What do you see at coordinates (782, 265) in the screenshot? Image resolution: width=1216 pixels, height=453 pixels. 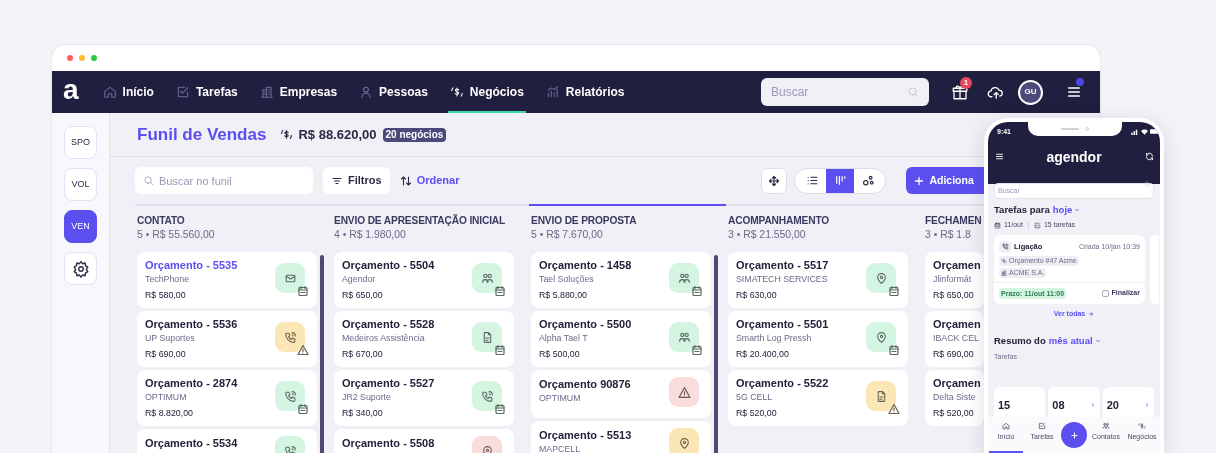 I see `deal-title: Orçamento - 5517` at bounding box center [782, 265].